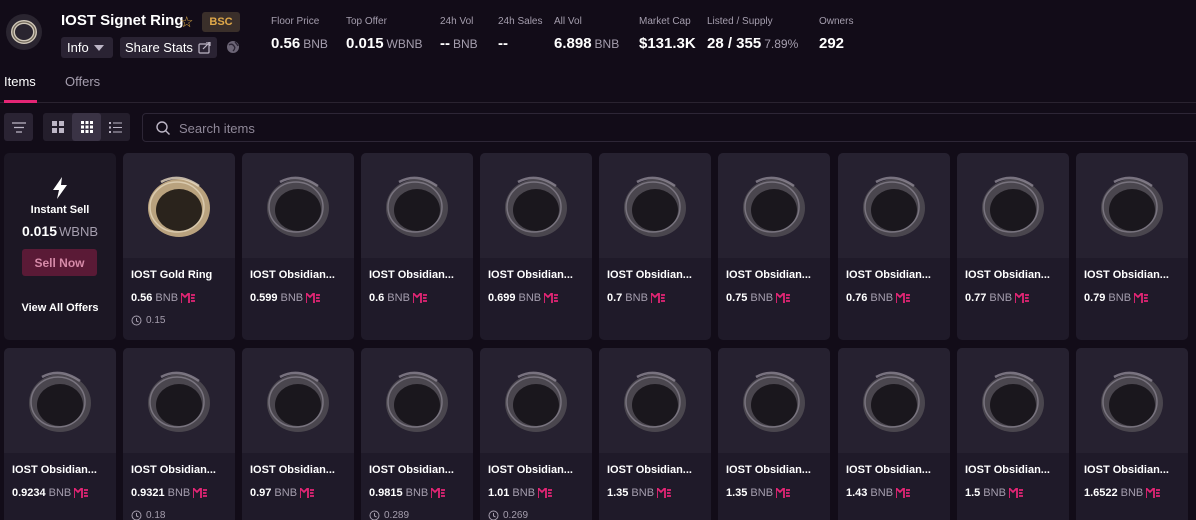 The height and width of the screenshot is (520, 1196). I want to click on item-price: 0.9321 BNB, so click(169, 493).